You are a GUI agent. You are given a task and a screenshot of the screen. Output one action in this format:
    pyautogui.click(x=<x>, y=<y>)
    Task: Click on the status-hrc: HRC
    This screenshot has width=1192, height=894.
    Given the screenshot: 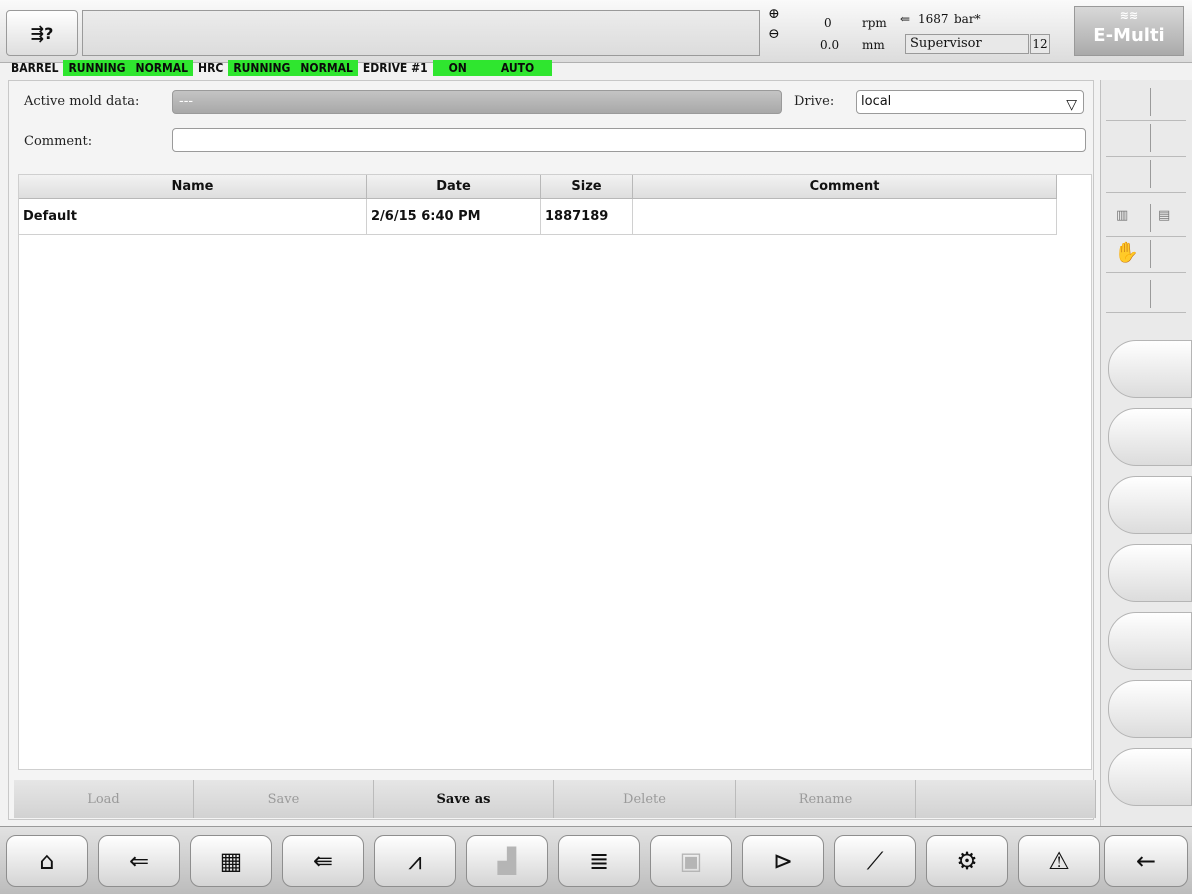 What is the action you would take?
    pyautogui.click(x=211, y=68)
    